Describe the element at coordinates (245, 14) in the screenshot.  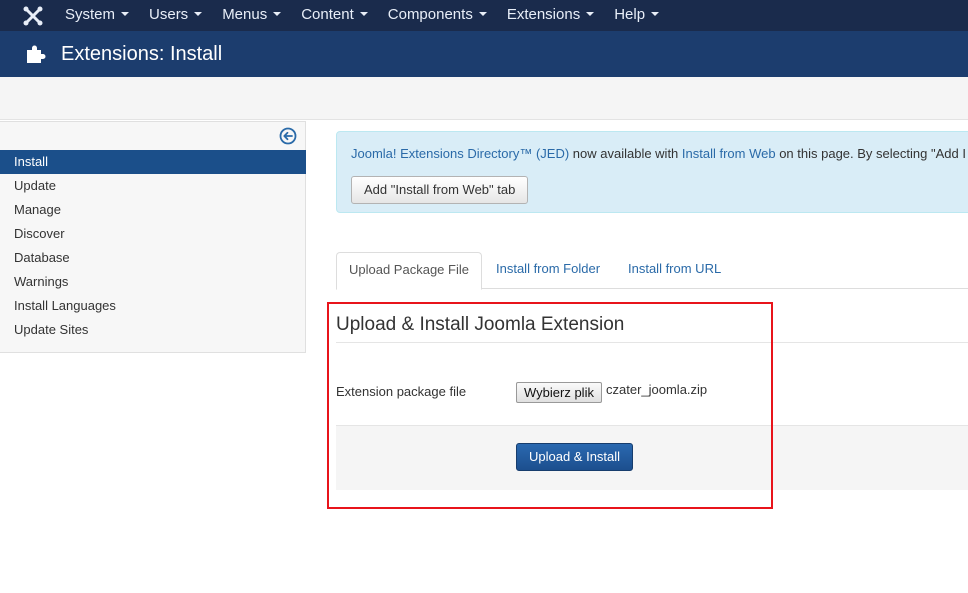
I see `menu-label: Menus` at that location.